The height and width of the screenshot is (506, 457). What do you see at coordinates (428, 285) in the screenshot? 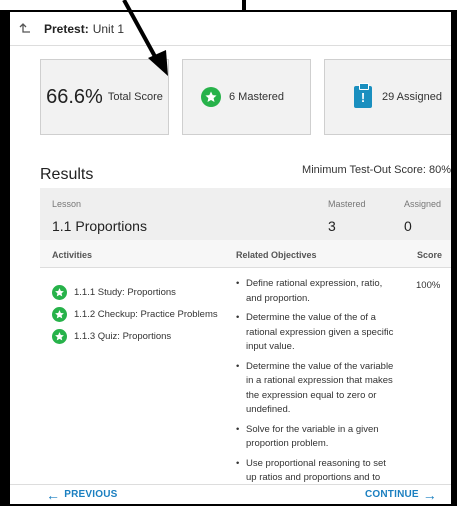
I see `lesson-score: 100%` at bounding box center [428, 285].